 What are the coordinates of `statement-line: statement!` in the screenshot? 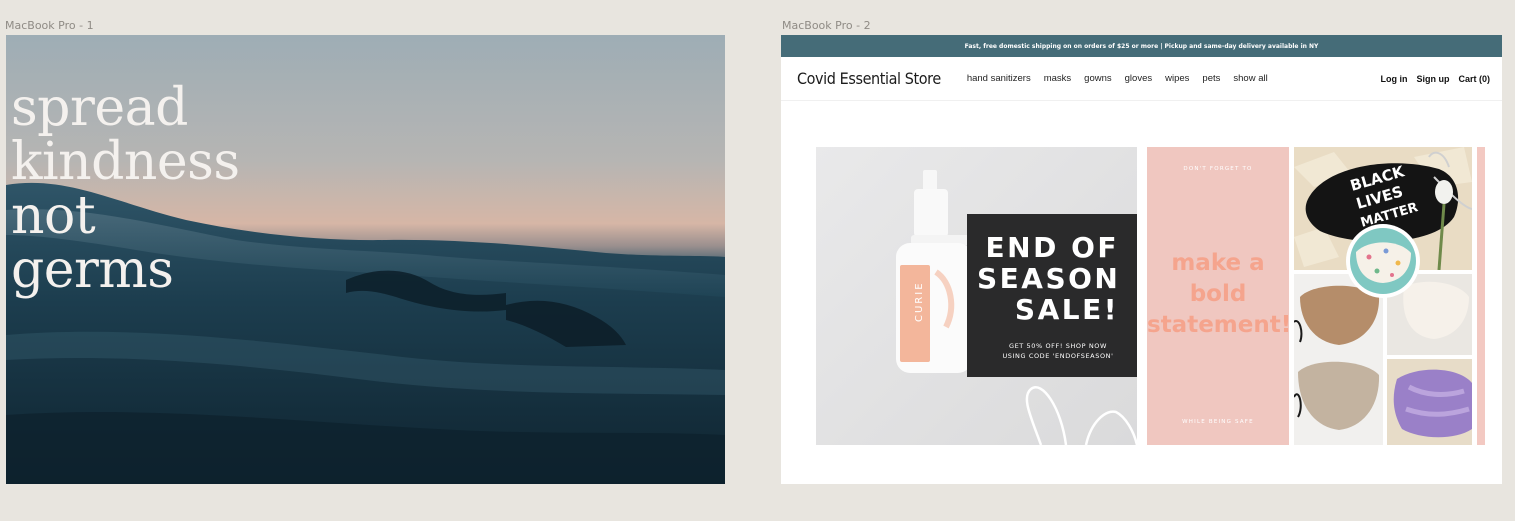 It's located at (1219, 325).